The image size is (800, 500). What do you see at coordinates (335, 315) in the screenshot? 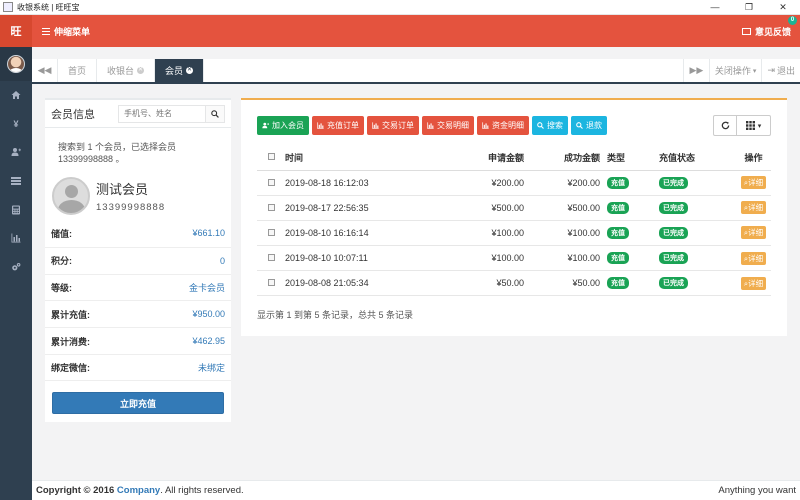
I see `pagination-summary: 显示第 1 到第 5 条记录，总共 5 条记录` at bounding box center [335, 315].